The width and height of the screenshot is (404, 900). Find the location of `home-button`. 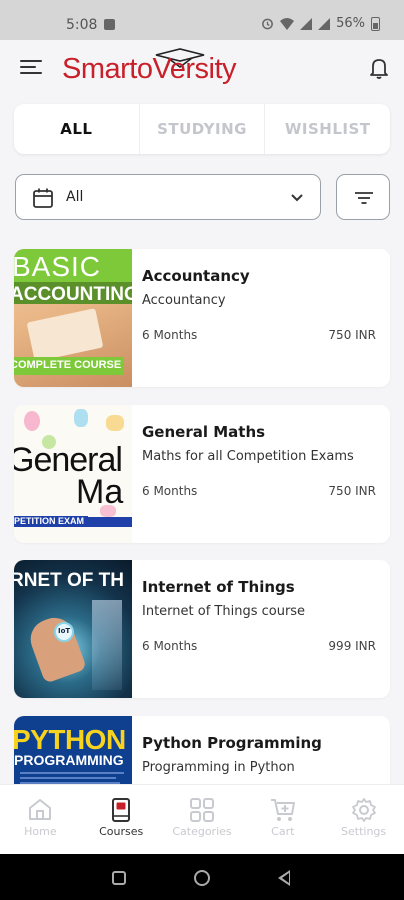

home-button is located at coordinates (202, 878).